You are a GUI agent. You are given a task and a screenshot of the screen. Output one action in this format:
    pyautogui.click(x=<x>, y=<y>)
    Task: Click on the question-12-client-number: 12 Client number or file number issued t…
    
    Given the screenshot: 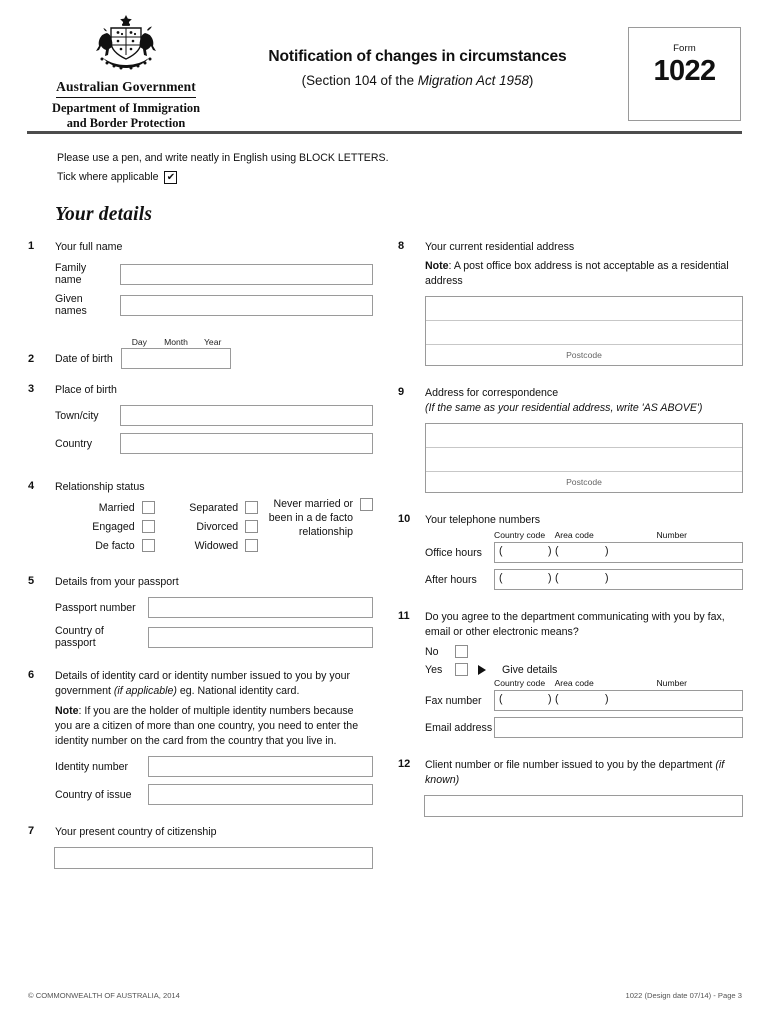 What is the action you would take?
    pyautogui.click(x=570, y=788)
    